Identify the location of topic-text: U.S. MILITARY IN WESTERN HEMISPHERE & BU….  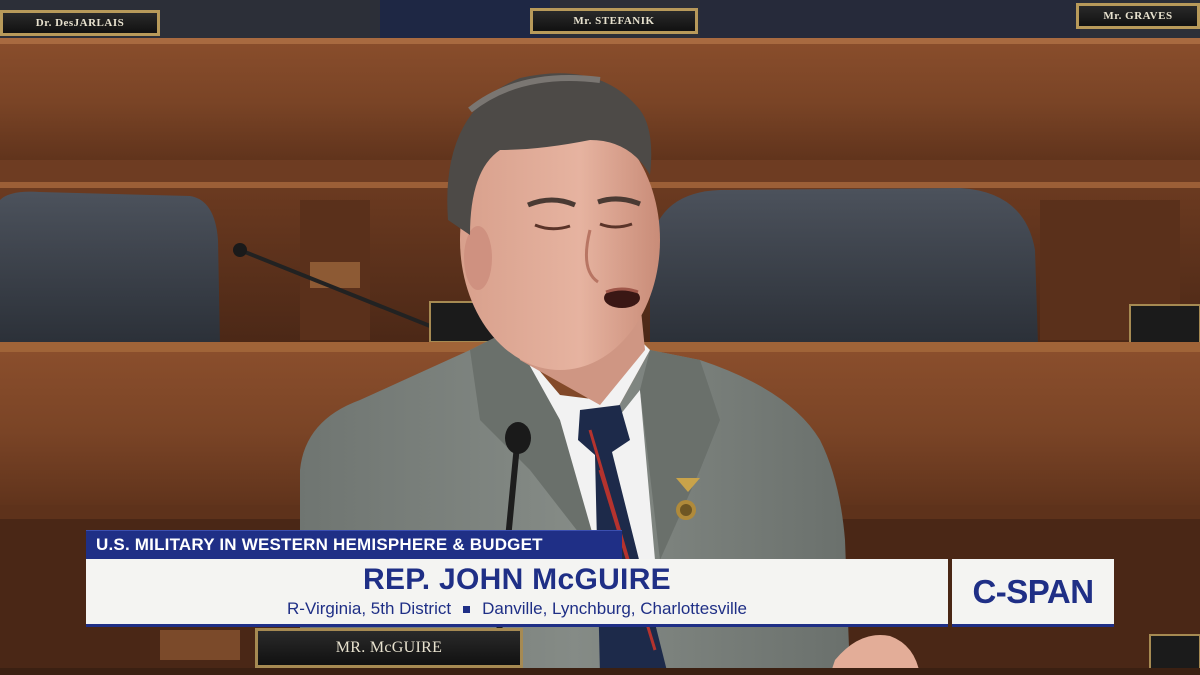
(319, 544).